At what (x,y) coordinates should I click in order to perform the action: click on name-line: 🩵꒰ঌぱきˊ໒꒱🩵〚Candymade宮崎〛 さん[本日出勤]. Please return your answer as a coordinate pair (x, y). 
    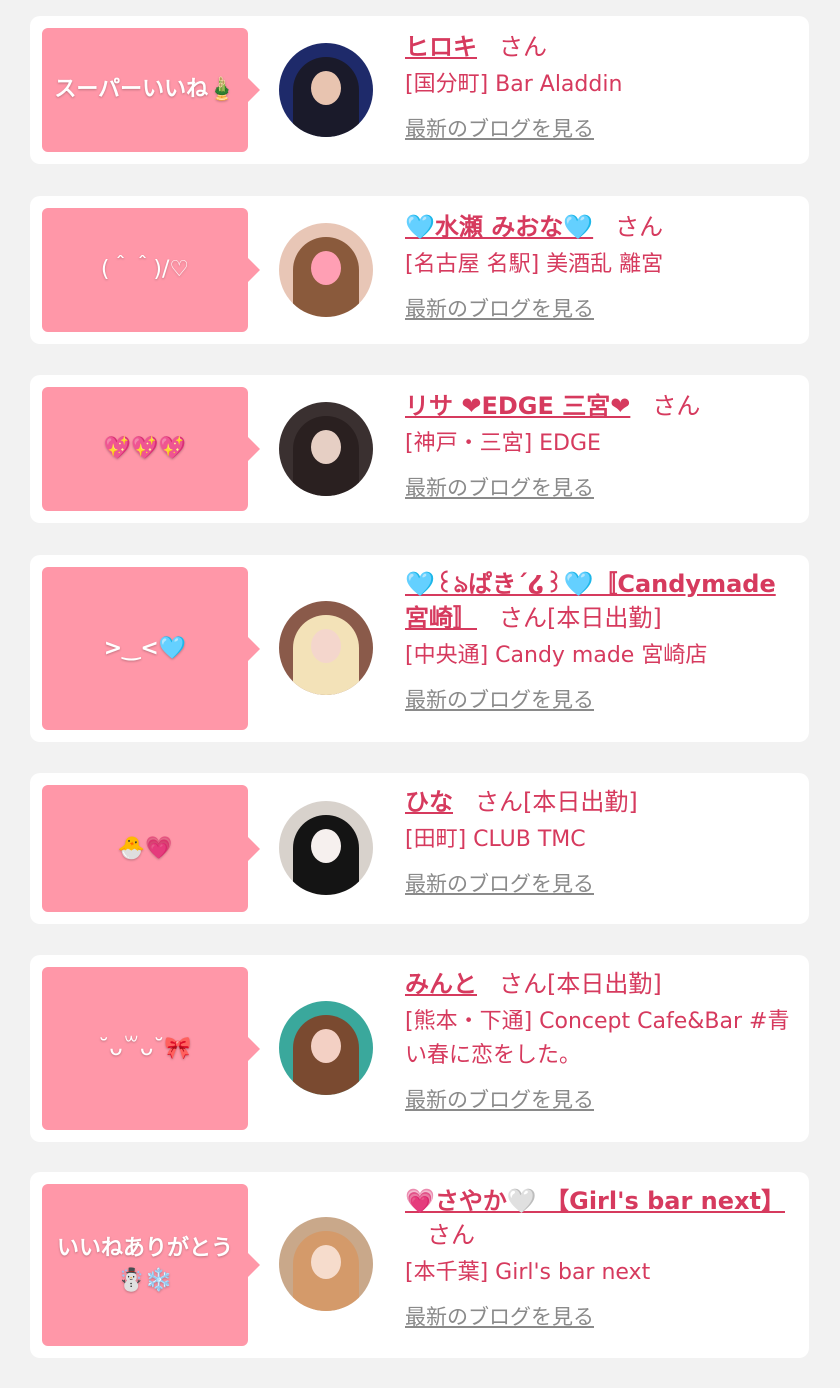
    Looking at the image, I should click on (598, 601).